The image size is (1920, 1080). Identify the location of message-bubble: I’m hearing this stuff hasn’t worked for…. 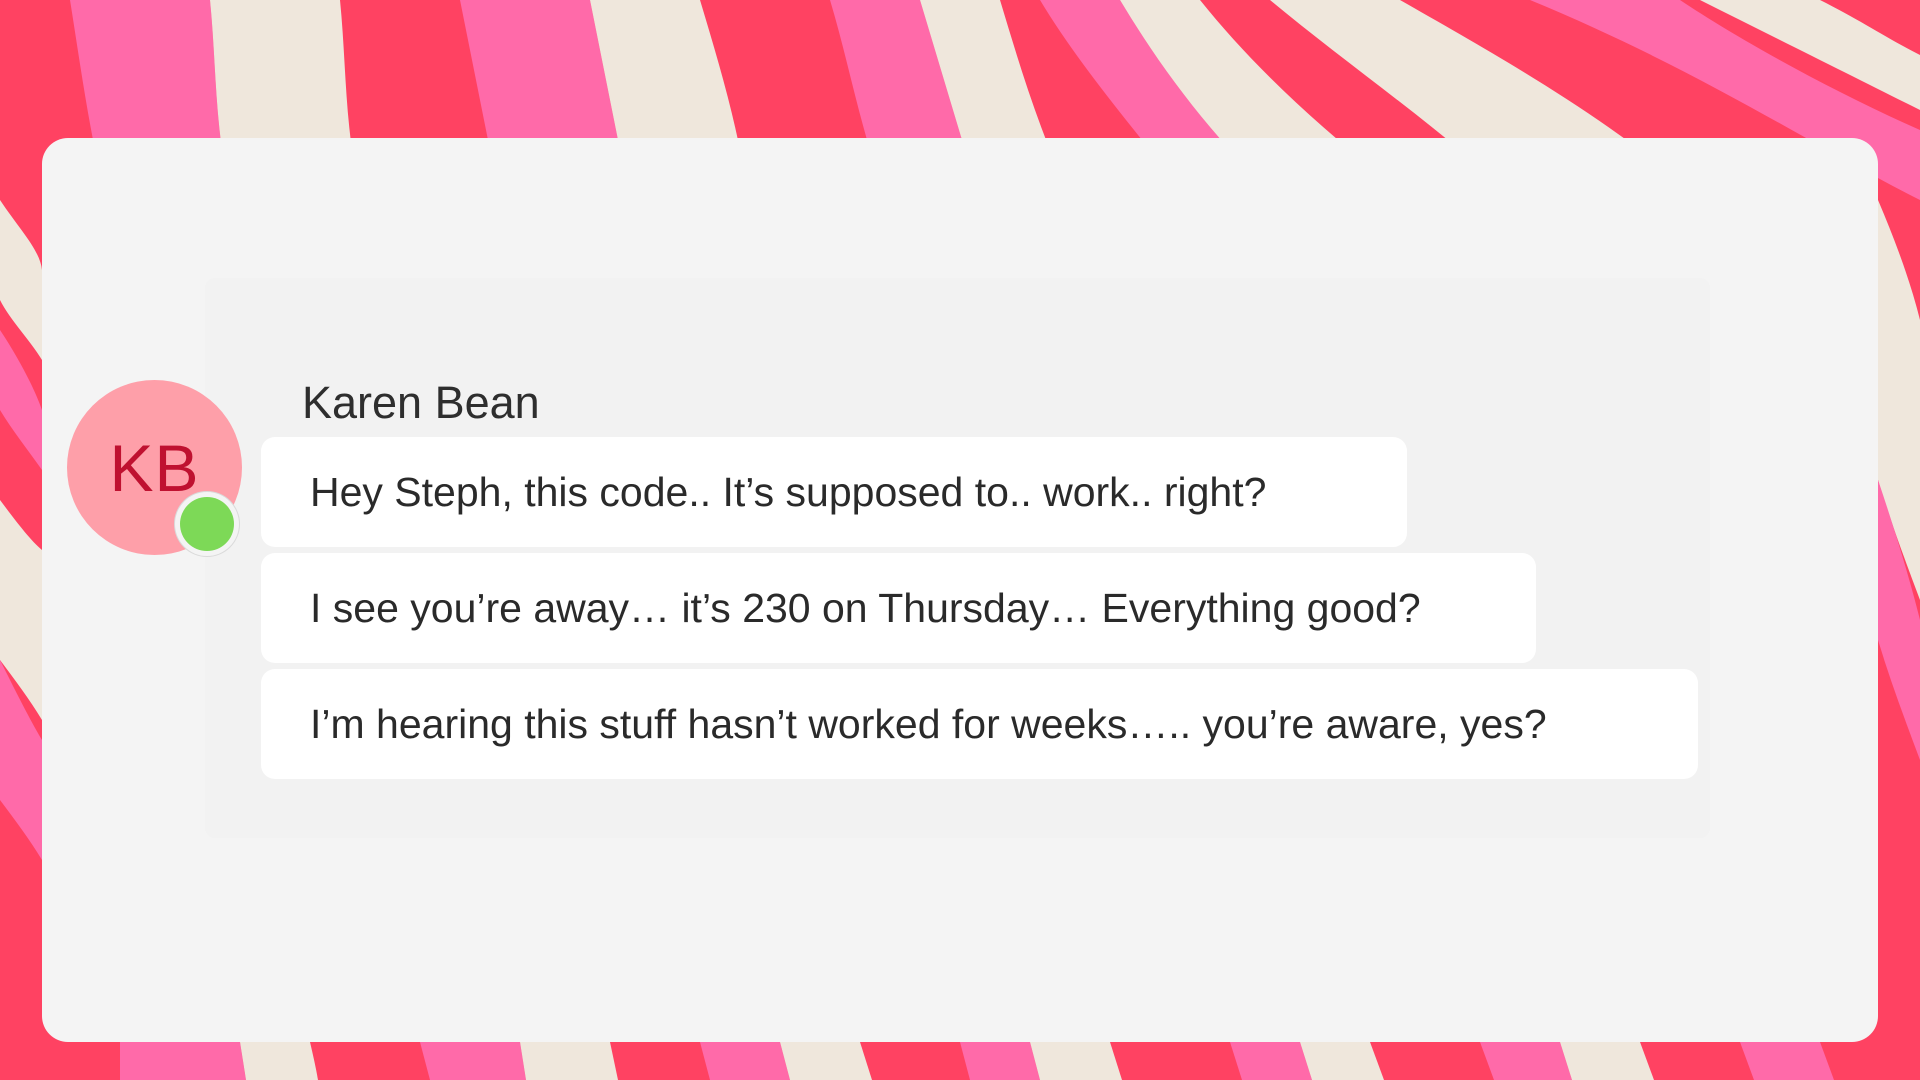
(979, 724).